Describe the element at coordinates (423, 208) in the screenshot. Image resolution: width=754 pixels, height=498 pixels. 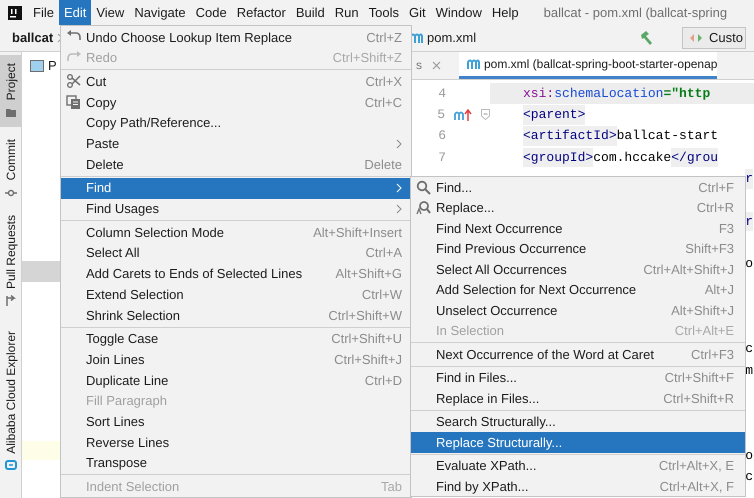
I see `replace-icon` at that location.